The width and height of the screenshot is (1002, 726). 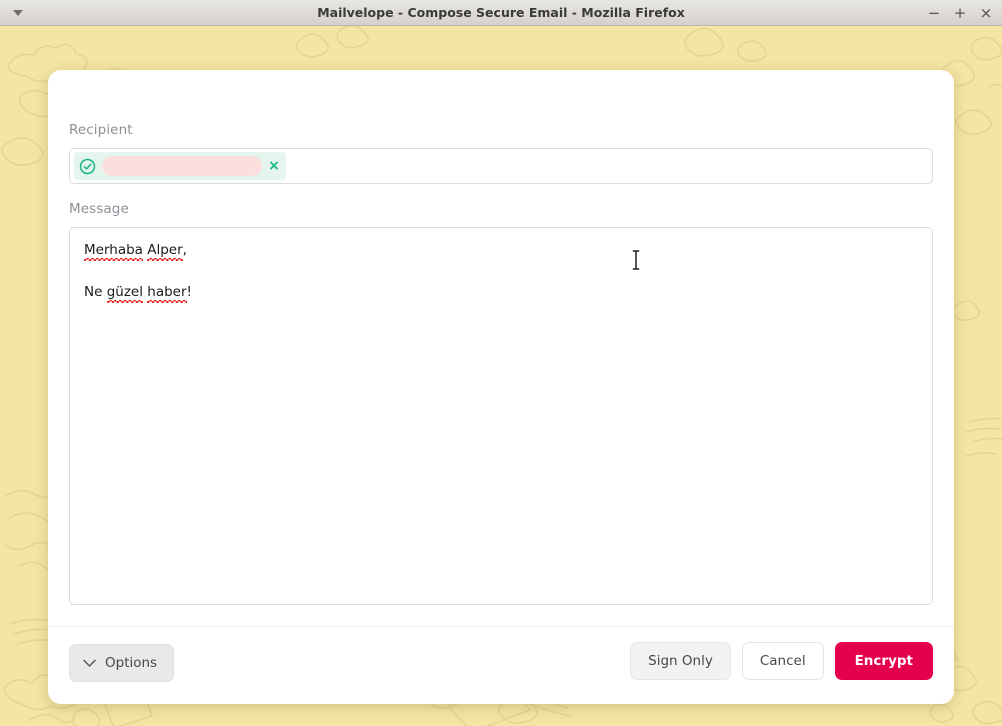 I want to click on recipient-input: ×, so click(x=501, y=166).